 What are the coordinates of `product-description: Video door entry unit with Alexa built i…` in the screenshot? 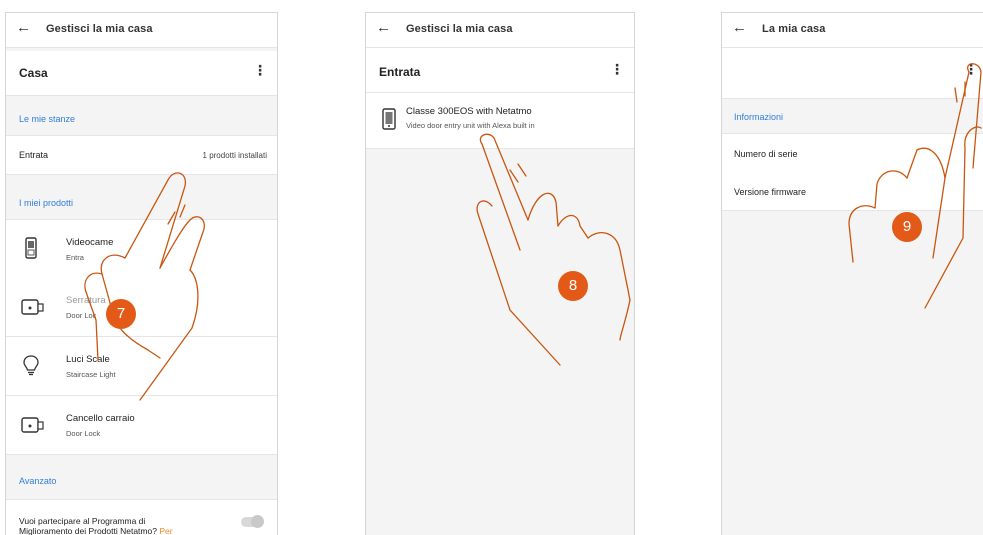 It's located at (470, 125).